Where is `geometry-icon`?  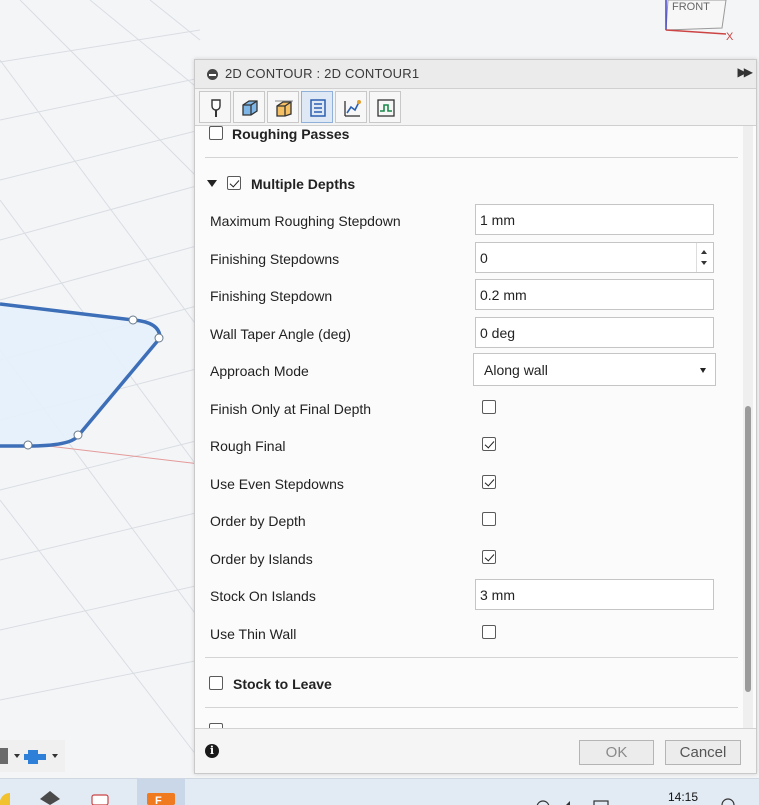 geometry-icon is located at coordinates (250, 108).